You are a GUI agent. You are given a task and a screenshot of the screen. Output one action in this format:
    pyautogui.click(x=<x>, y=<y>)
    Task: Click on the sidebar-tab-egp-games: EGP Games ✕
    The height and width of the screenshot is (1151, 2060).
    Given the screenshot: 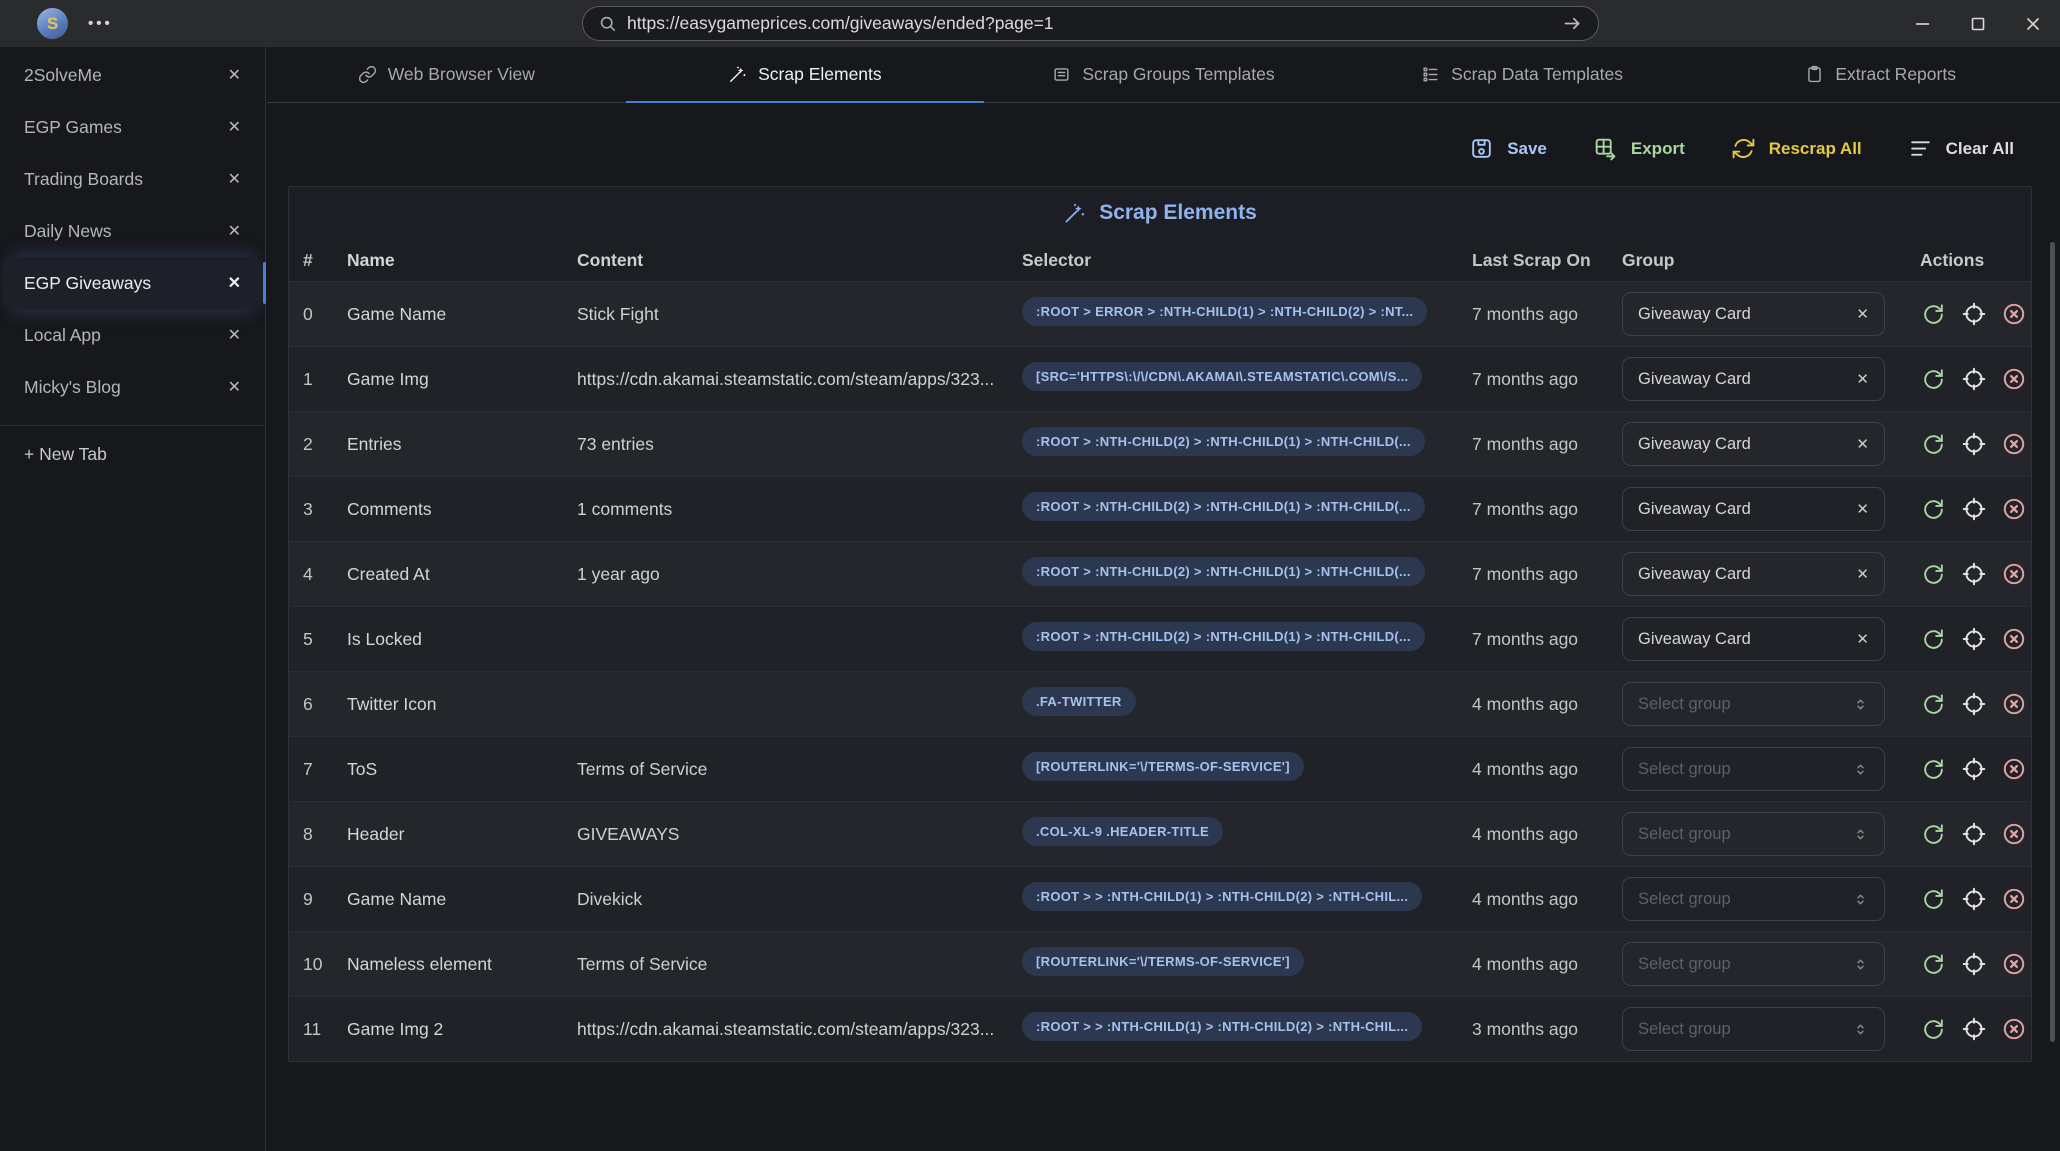 What is the action you would take?
    pyautogui.click(x=132, y=127)
    